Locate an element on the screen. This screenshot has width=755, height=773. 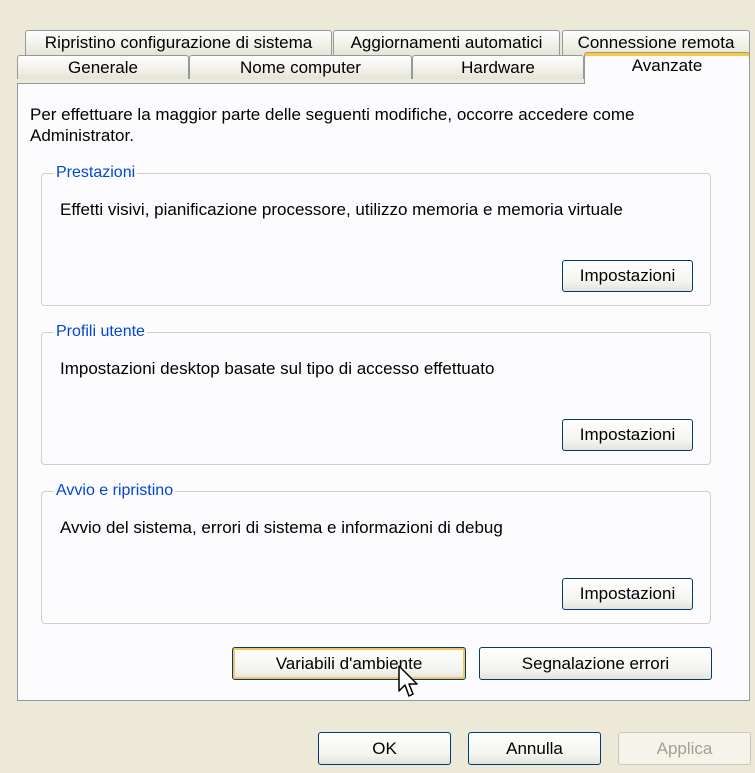
tab-aggiornamenti-automatici: Aggiornamenti automatici is located at coordinates (446, 42).